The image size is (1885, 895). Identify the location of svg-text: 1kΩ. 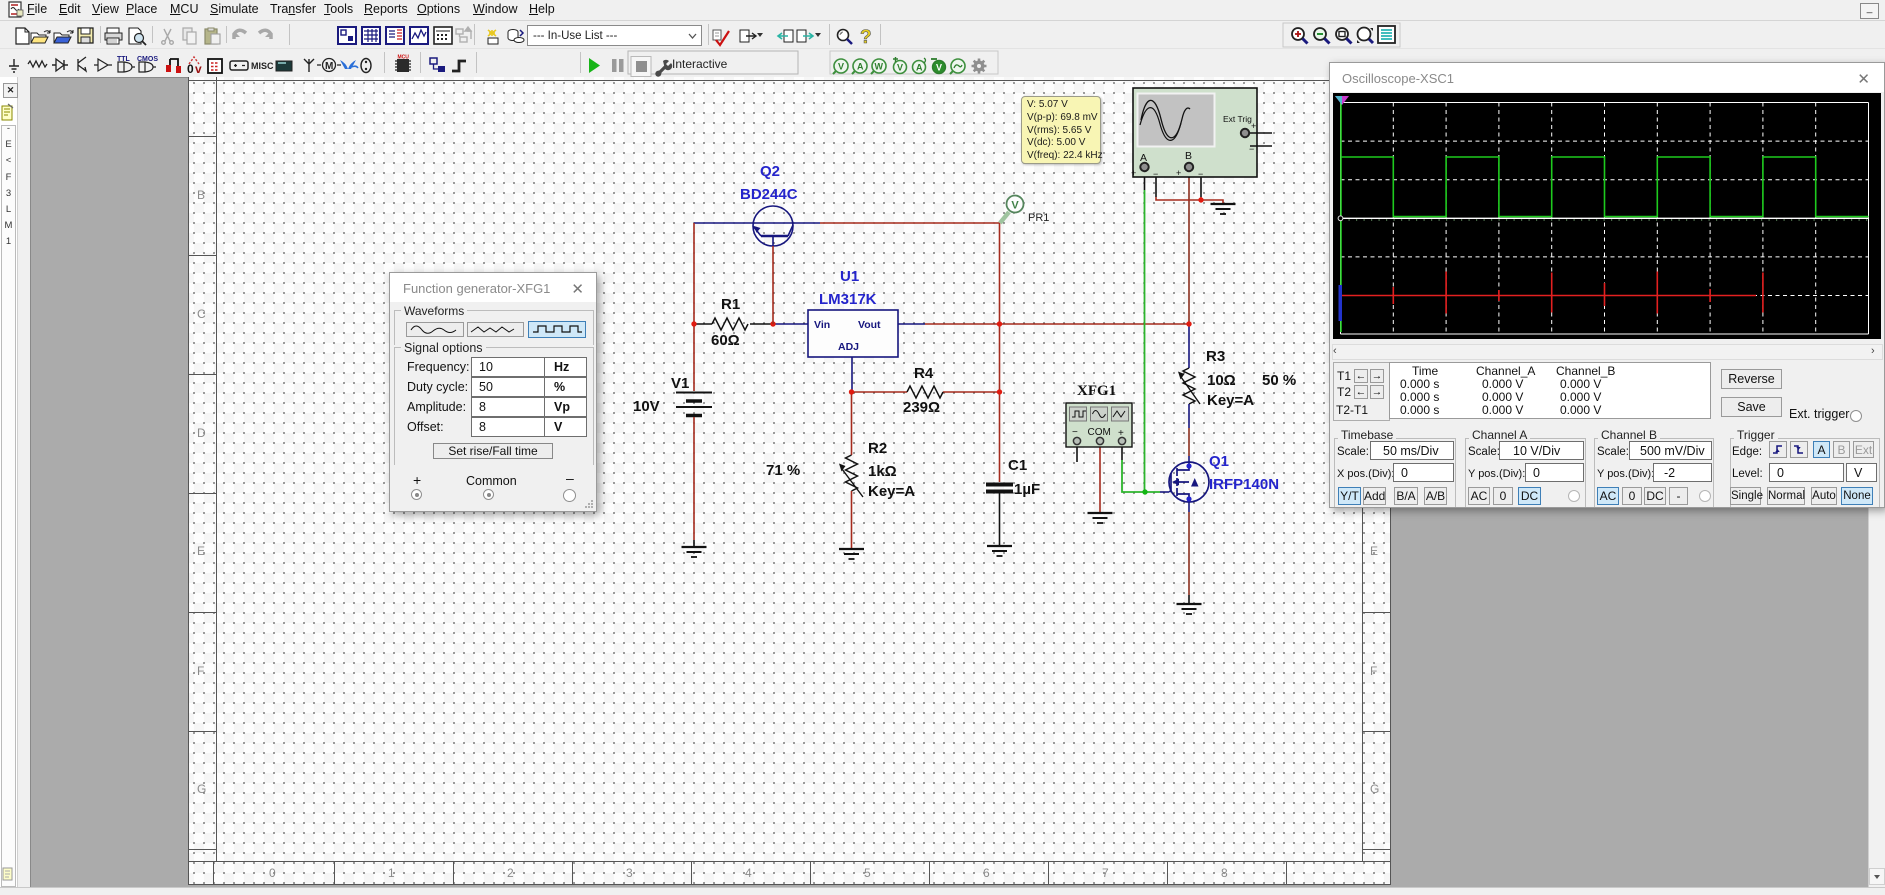
(882, 471).